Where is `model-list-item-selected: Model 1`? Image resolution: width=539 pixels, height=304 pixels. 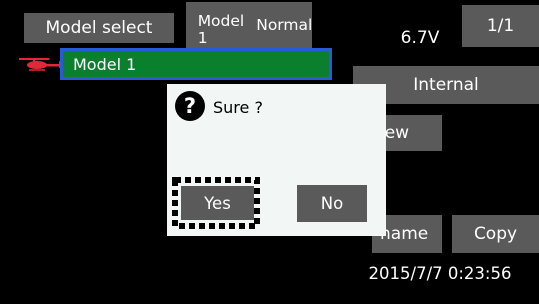
model-list-item-selected: Model 1 is located at coordinates (196, 64).